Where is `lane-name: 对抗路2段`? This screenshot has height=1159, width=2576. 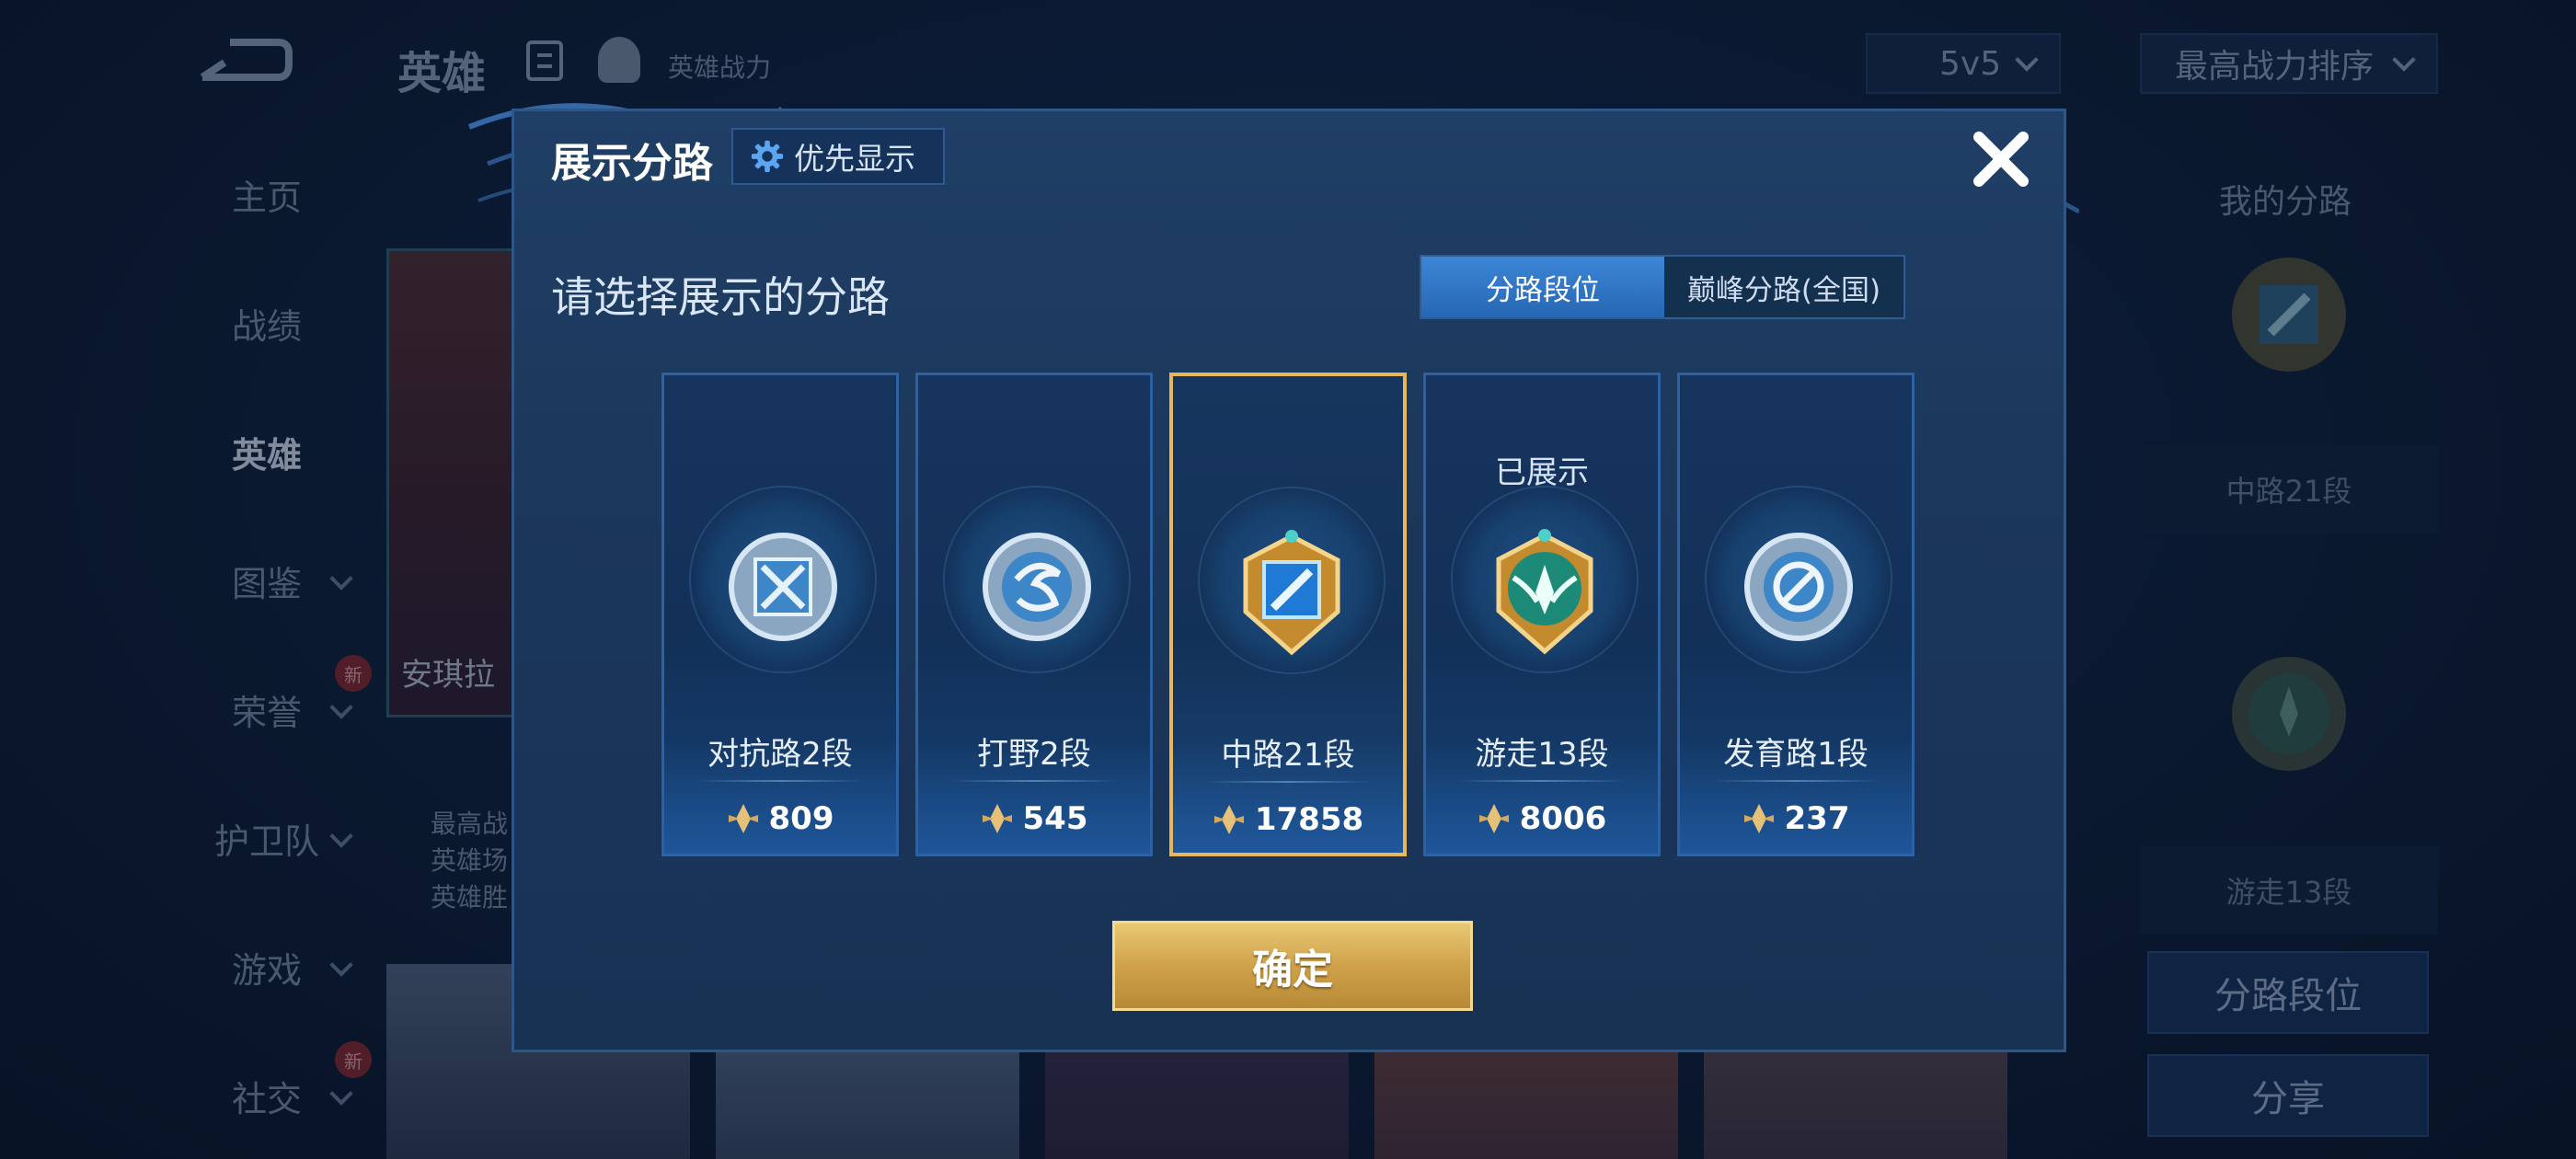 lane-name: 对抗路2段 is located at coordinates (780, 754).